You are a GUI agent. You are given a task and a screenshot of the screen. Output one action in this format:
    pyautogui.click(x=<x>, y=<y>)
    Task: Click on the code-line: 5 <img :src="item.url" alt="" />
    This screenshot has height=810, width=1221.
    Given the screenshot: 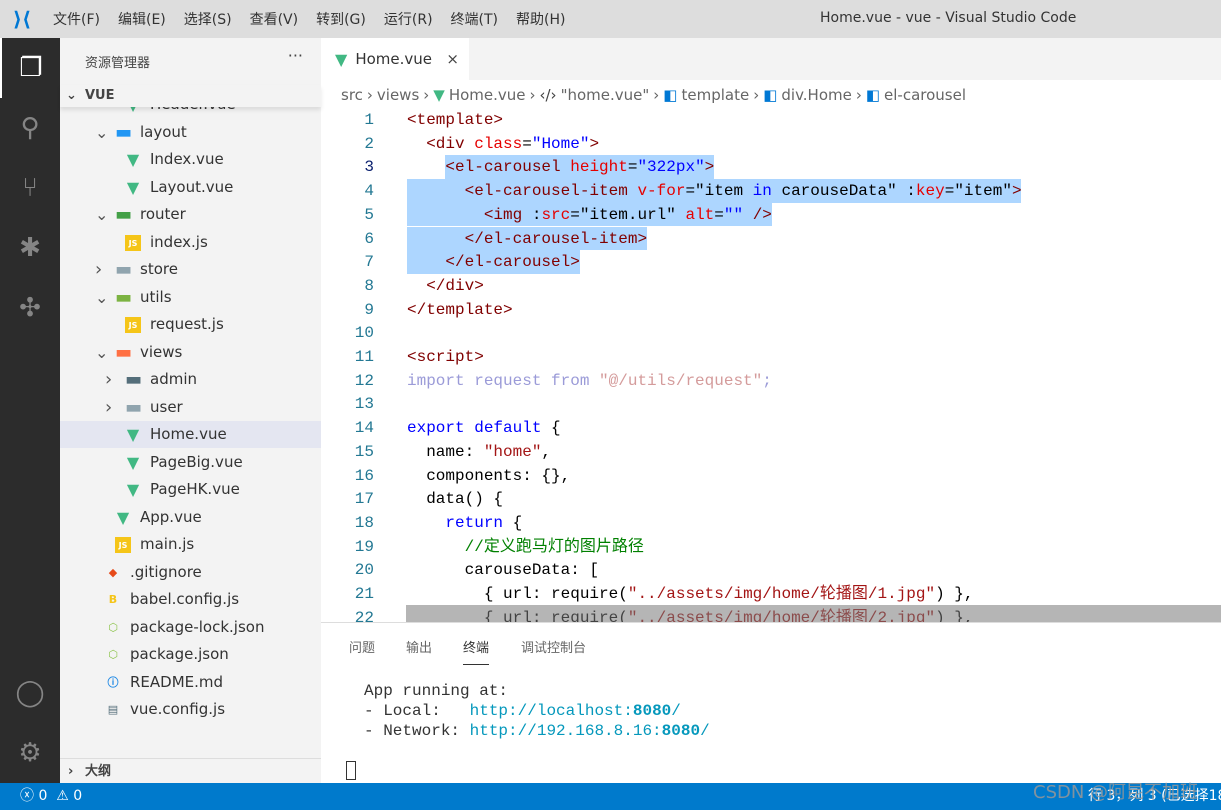 What is the action you would take?
    pyautogui.click(x=771, y=214)
    